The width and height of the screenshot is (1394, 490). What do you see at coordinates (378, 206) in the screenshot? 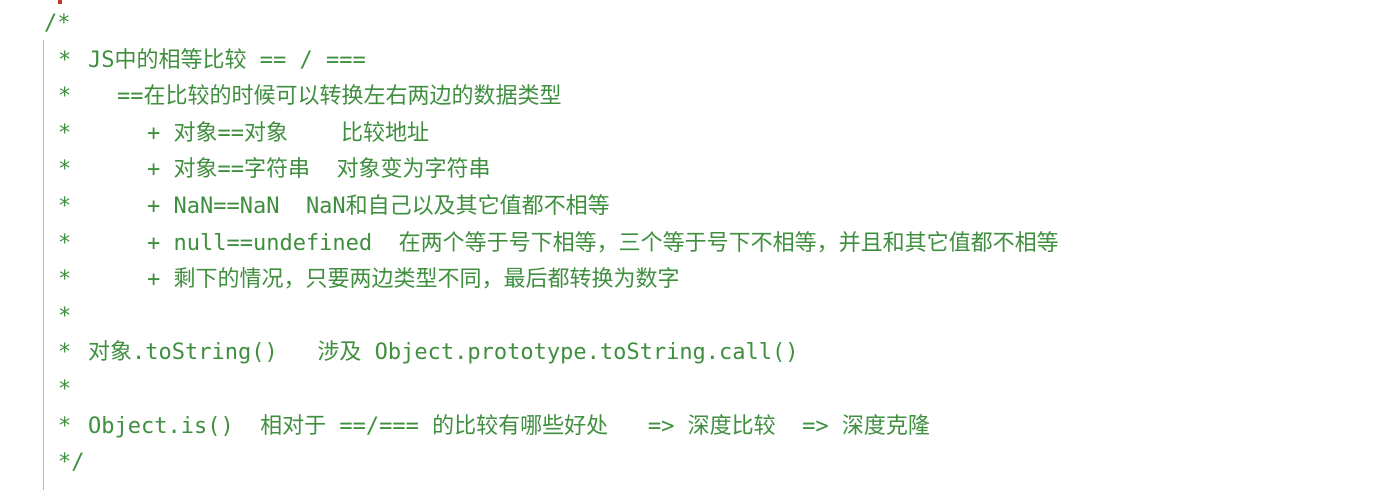
I see `comment-text: + NaN==NaN NaN和自己以及其它值都不相等` at bounding box center [378, 206].